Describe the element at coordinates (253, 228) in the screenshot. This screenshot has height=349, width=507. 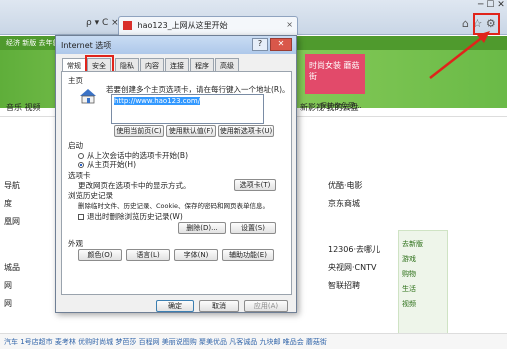
I see `history-settings-button: 设置(S)` at that location.